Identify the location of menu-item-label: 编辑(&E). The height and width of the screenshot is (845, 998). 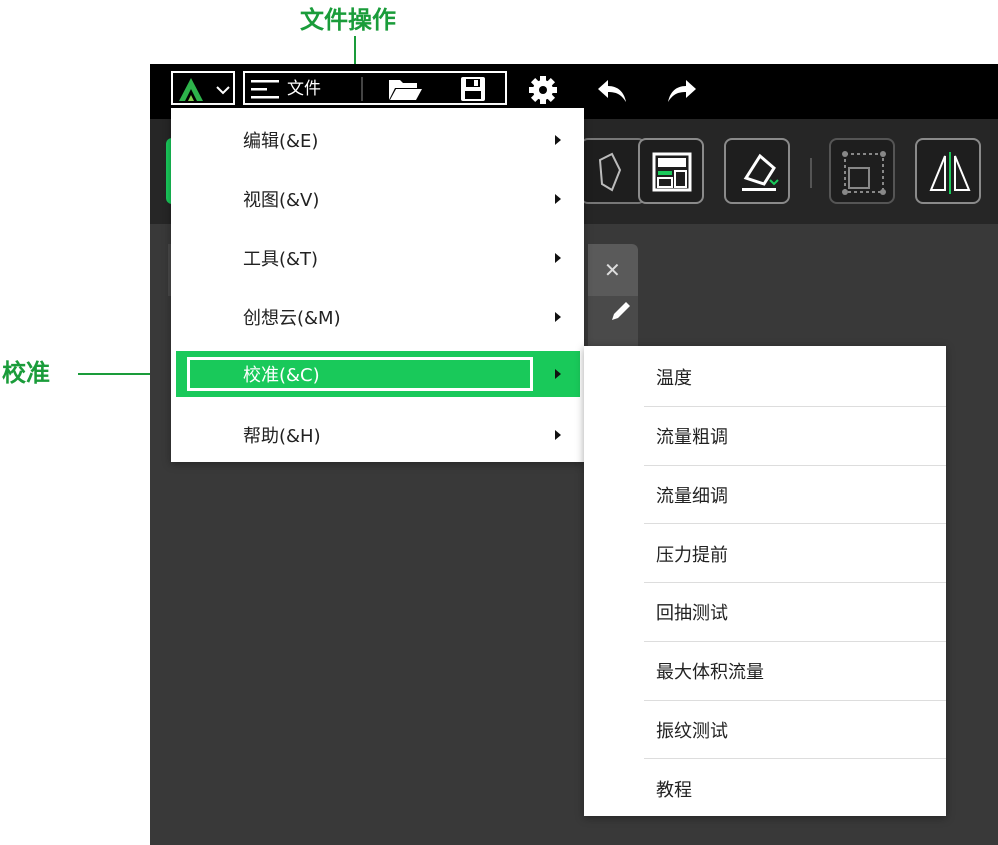
(281, 141).